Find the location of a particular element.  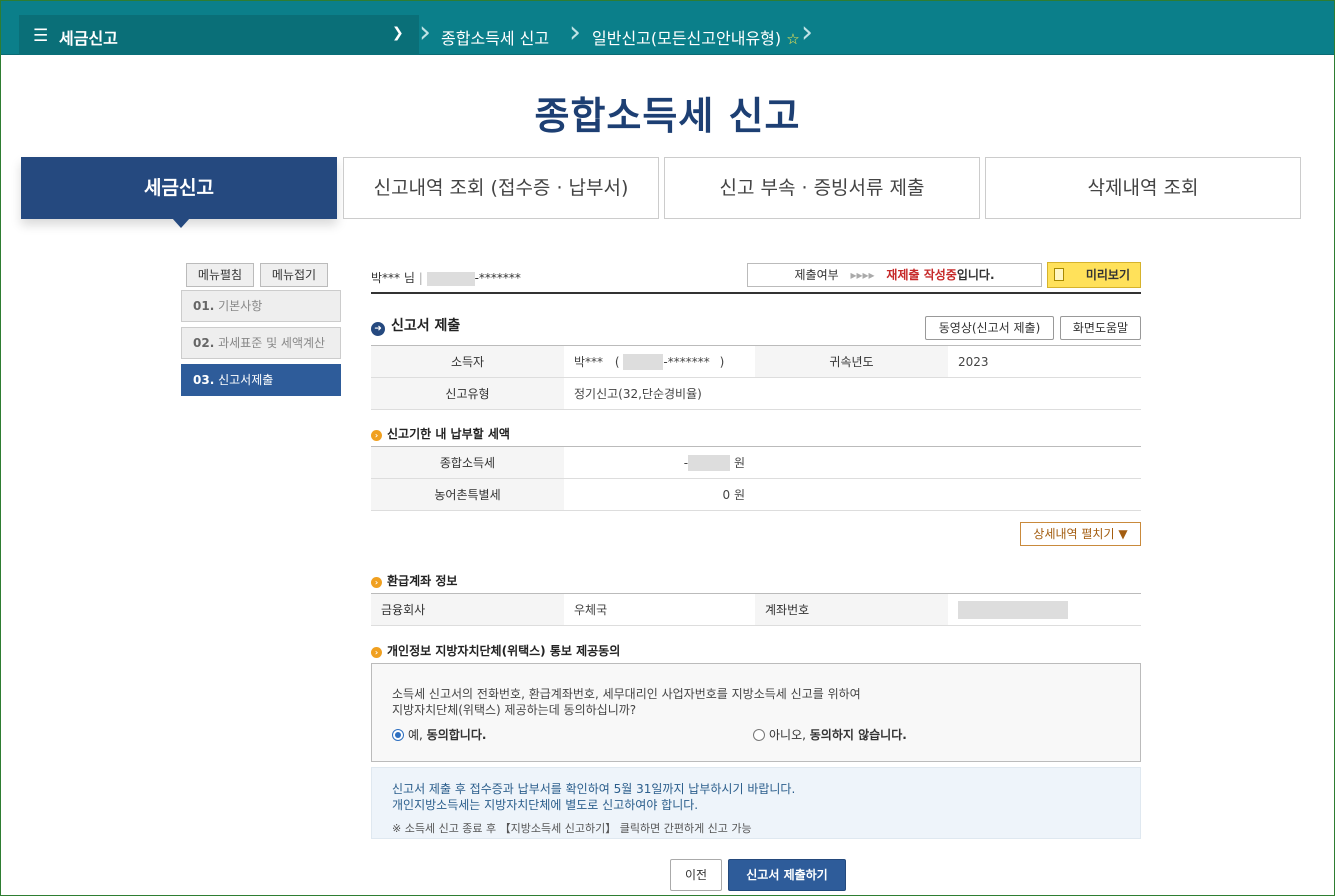

status-arrows: ▸▸▸▸ is located at coordinates (862, 275).